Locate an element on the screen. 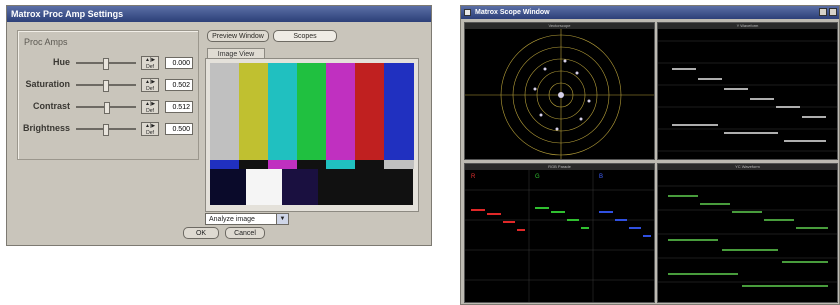 The image size is (840, 305). saturation-slider-thumb is located at coordinates (106, 86).